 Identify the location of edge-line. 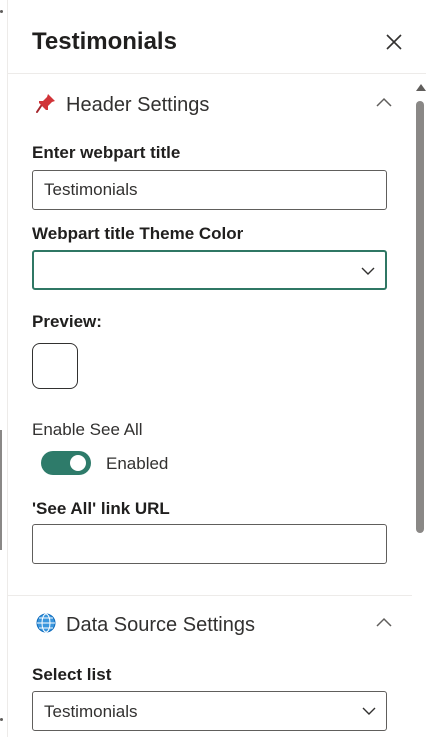
(1, 490).